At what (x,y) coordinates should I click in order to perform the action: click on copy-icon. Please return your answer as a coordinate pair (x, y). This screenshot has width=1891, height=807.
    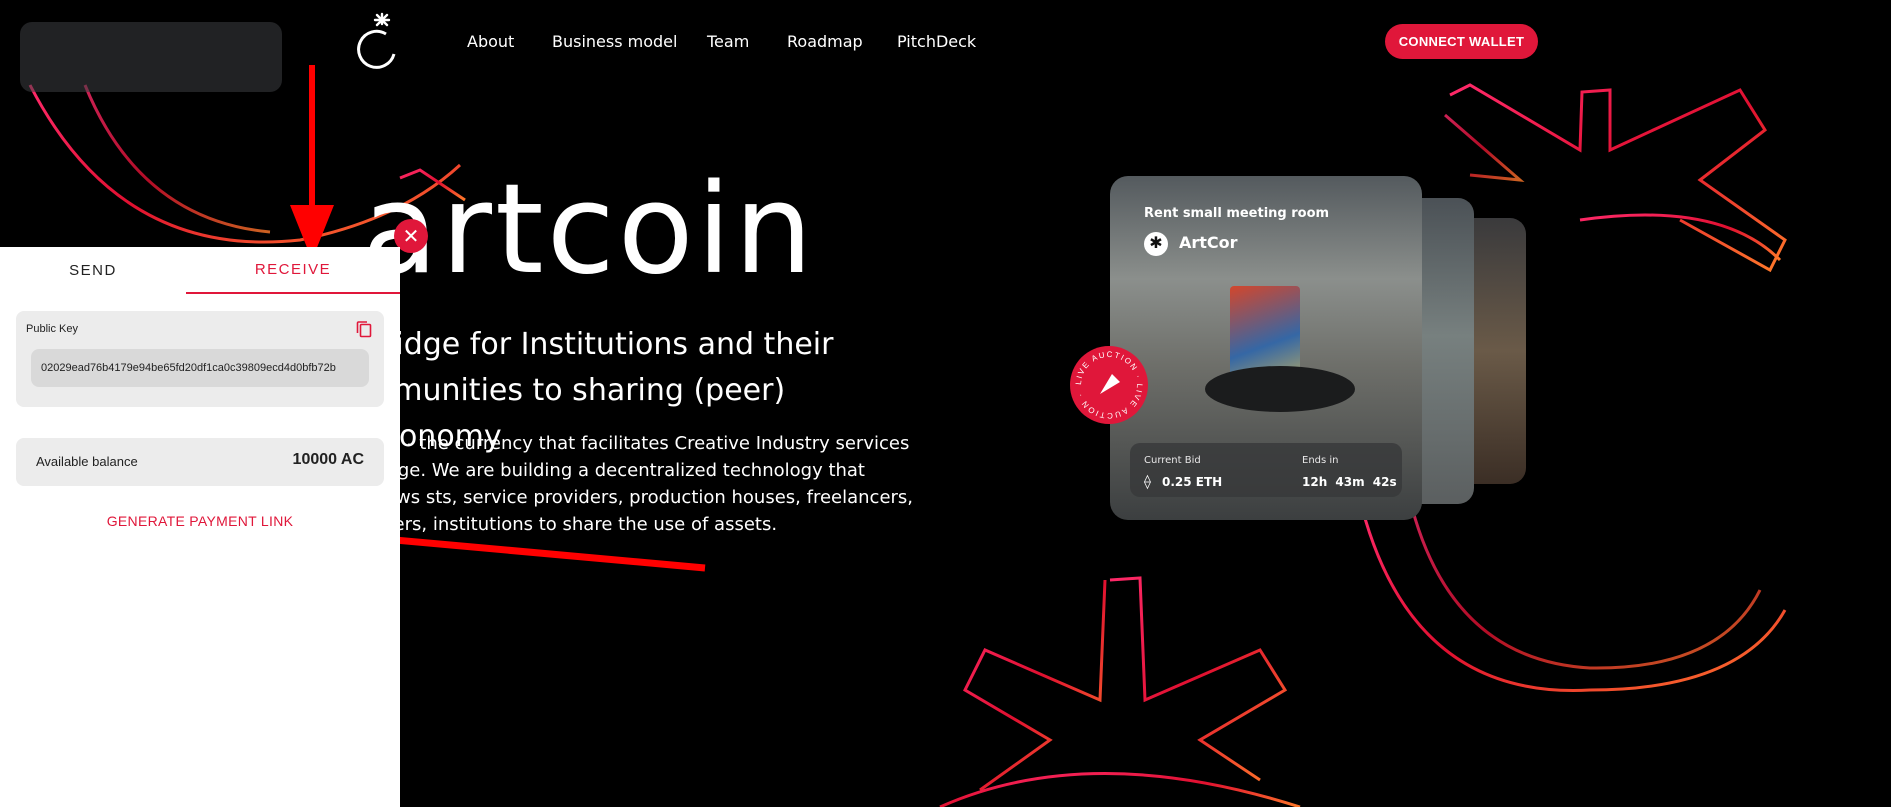
    Looking at the image, I should click on (364, 329).